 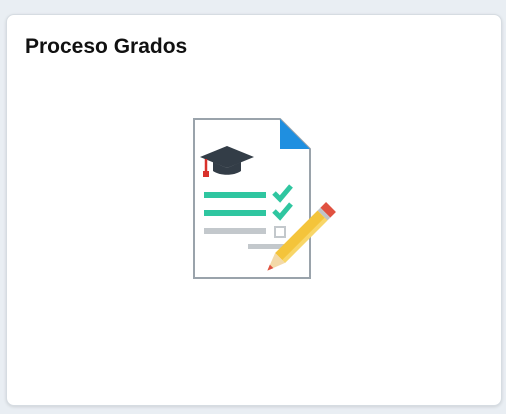 I want to click on tile-title: Proceso Grados, so click(x=106, y=46).